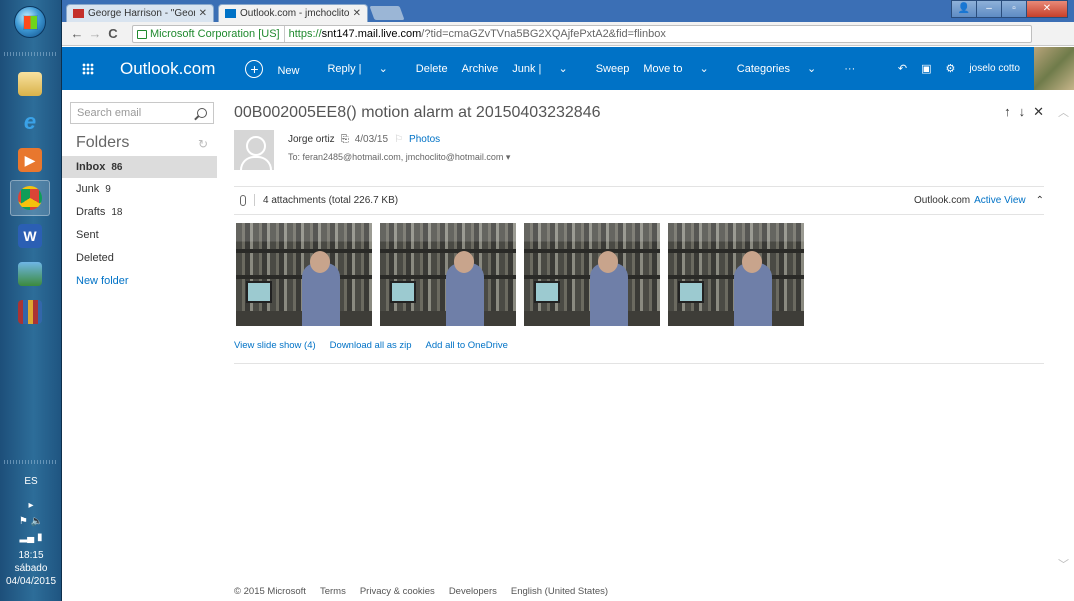 This screenshot has height=601, width=1074. What do you see at coordinates (30, 236) in the screenshot?
I see `taskbar-word: W` at bounding box center [30, 236].